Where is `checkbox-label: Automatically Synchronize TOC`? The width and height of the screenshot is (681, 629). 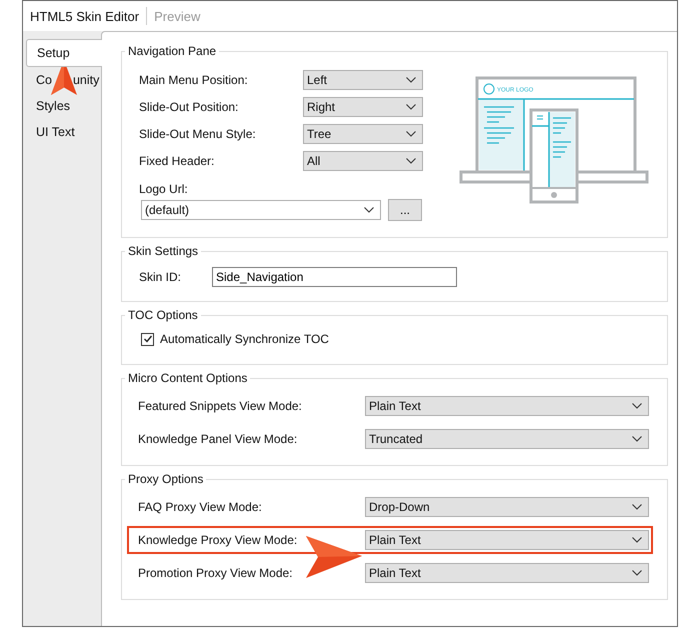 checkbox-label: Automatically Synchronize TOC is located at coordinates (244, 339).